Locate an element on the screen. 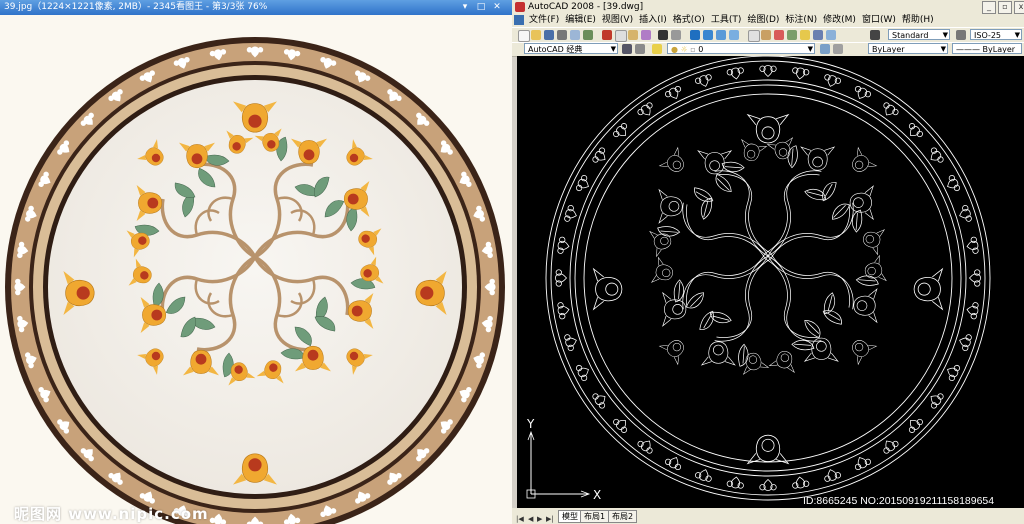 The width and height of the screenshot is (1024, 524). ucs-x-label: X is located at coordinates (597, 495).